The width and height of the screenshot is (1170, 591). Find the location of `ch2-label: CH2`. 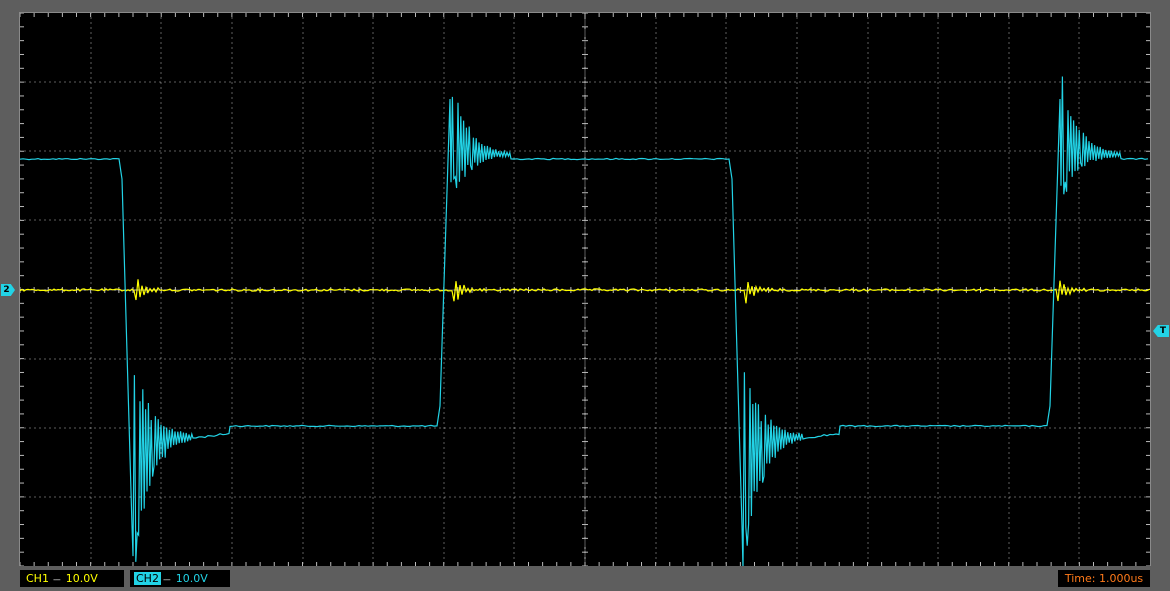

ch2-label: CH2 is located at coordinates (147, 578).